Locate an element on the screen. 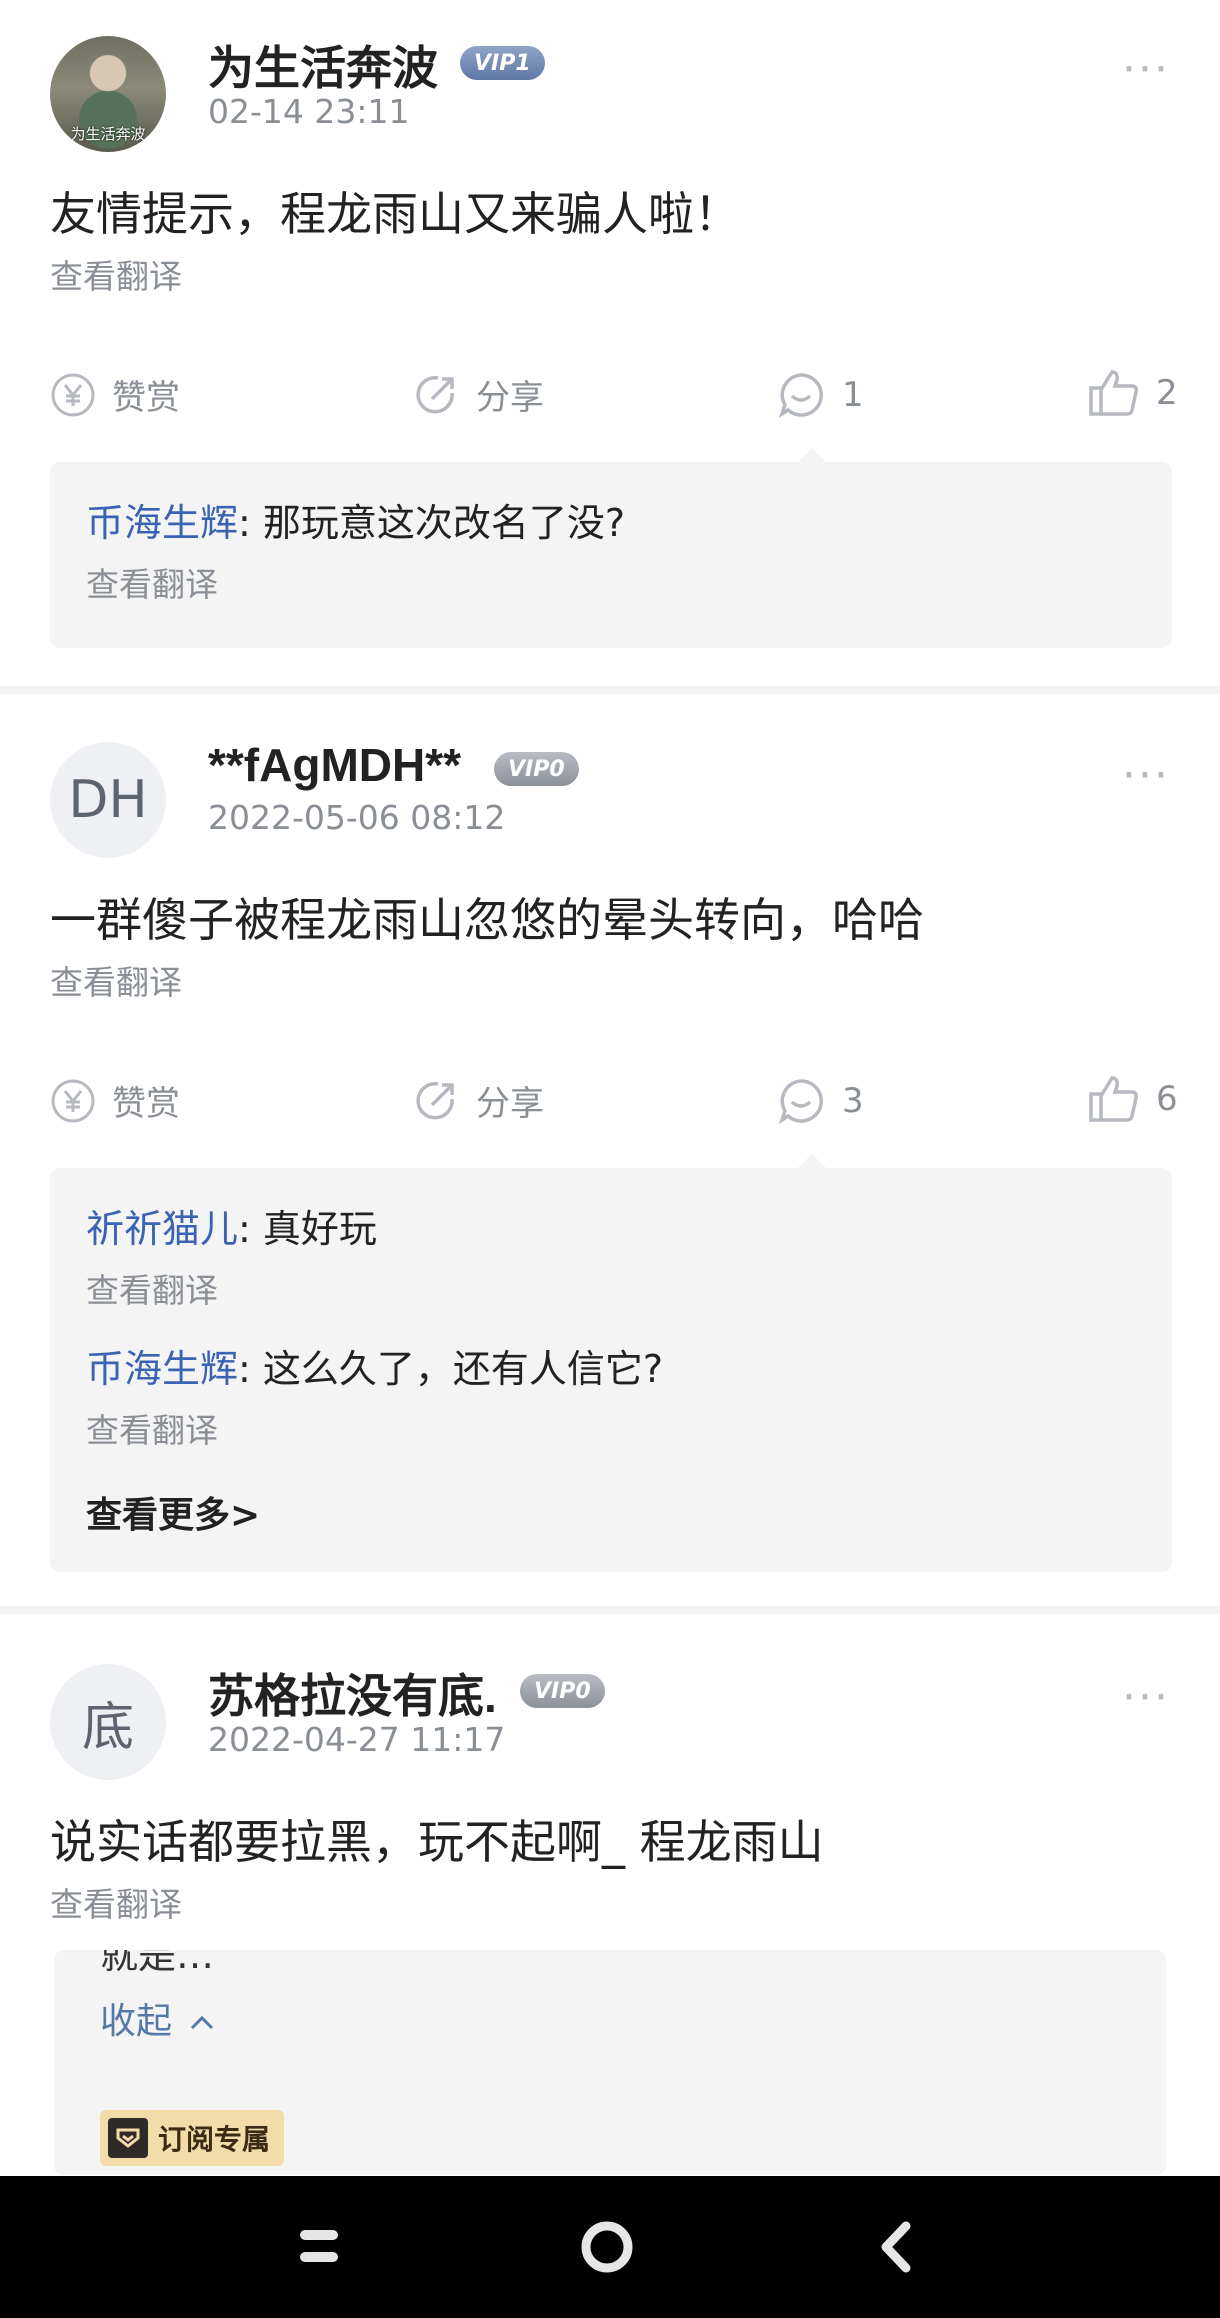  system-nav-bar is located at coordinates (610, 2247).